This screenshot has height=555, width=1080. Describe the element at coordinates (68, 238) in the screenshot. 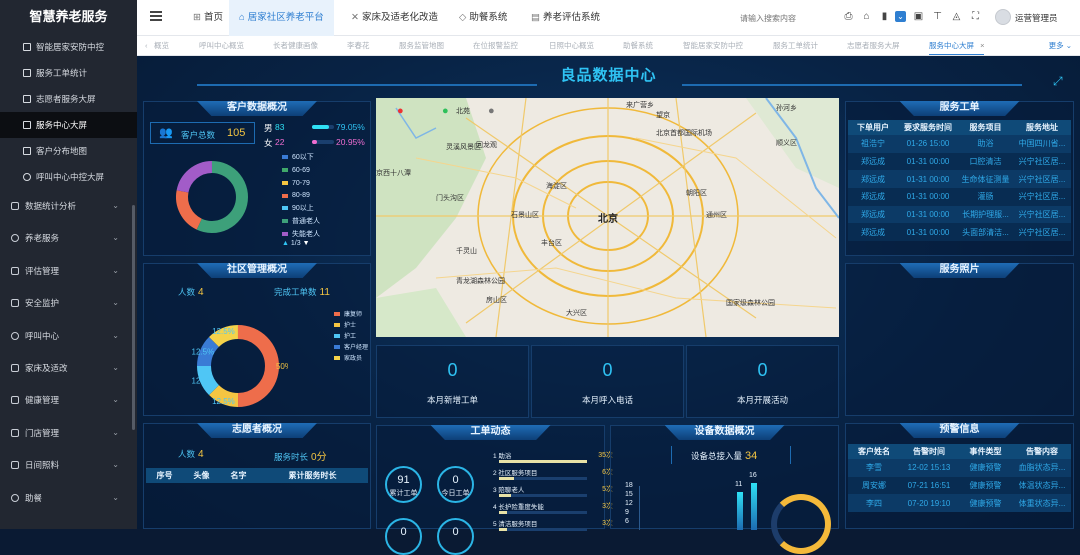

I see `sidebar-item-elderly-service: 养老服务 ⌄` at that location.